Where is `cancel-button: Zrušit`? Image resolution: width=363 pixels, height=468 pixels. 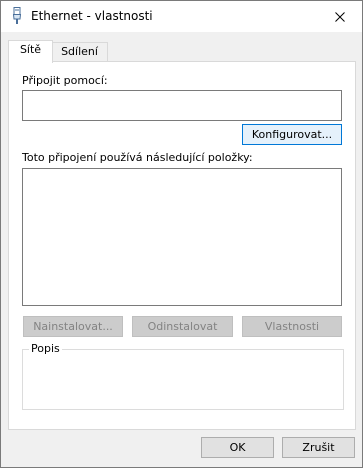
cancel-button: Zrušit is located at coordinates (318, 447).